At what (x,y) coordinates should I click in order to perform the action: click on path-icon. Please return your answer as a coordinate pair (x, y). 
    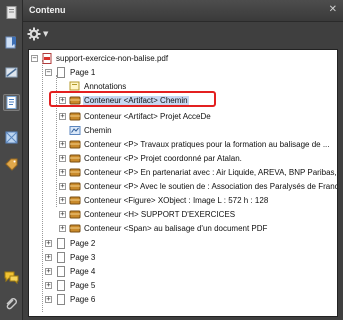
    Looking at the image, I should click on (75, 130).